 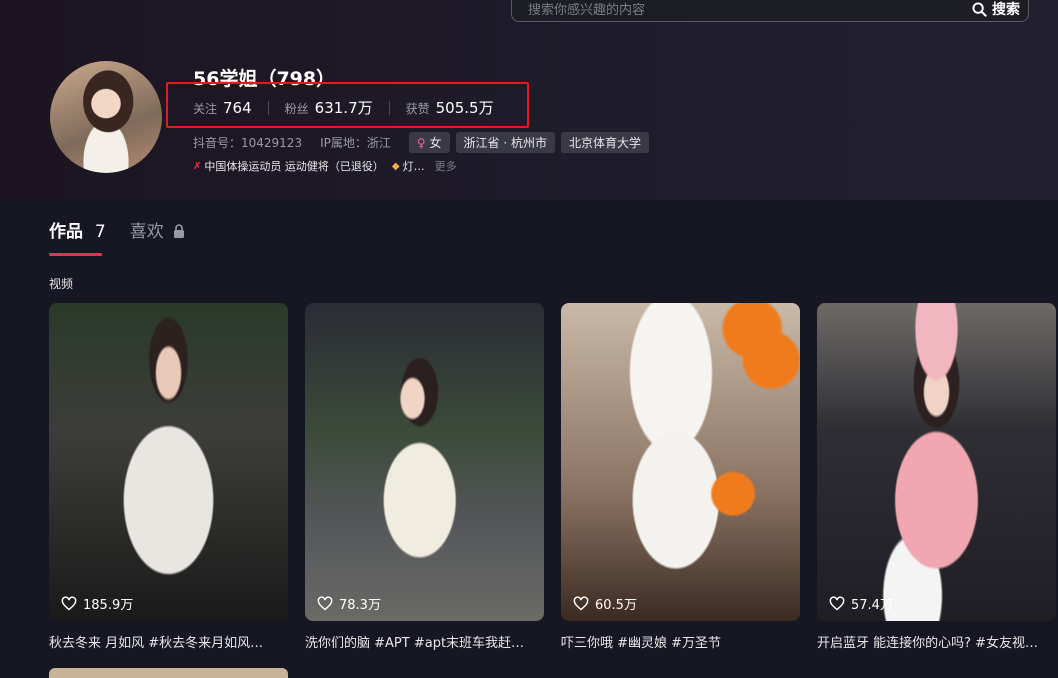 What do you see at coordinates (421, 143) in the screenshot?
I see `female-icon: ♀` at bounding box center [421, 143].